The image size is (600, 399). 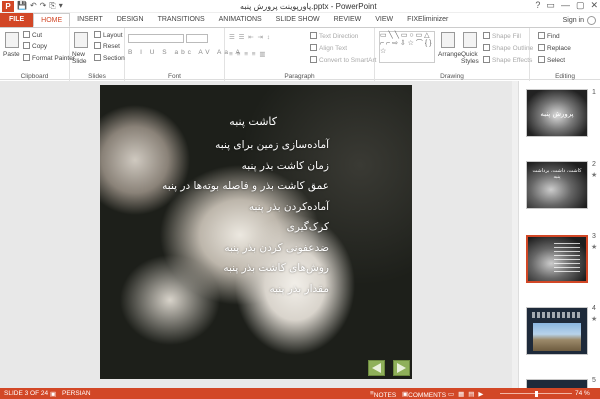 I want to click on language-indicator: PERSIAN, so click(x=76, y=393).